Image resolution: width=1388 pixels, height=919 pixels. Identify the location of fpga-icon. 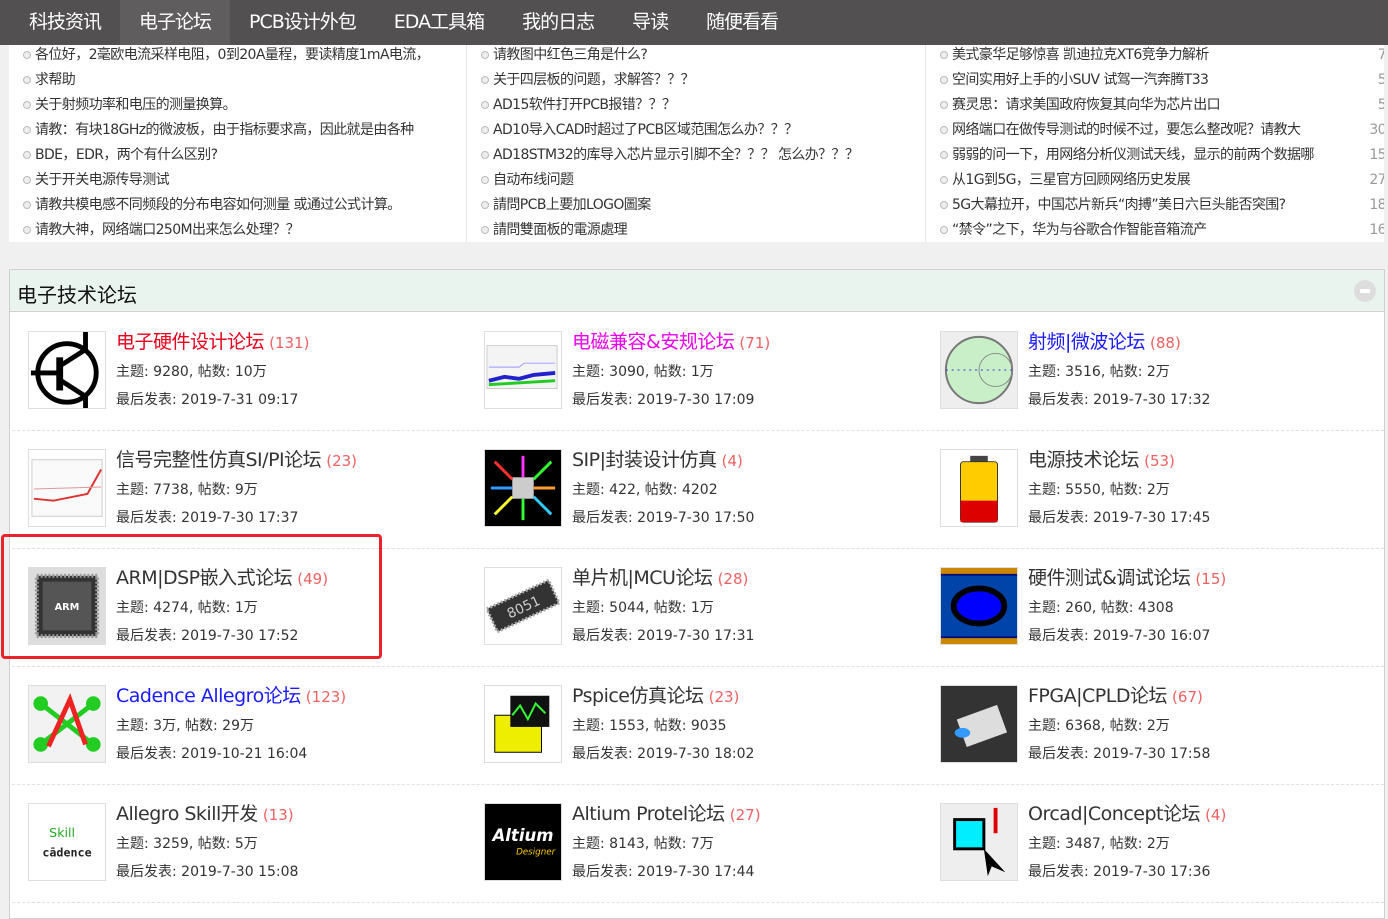
(979, 724).